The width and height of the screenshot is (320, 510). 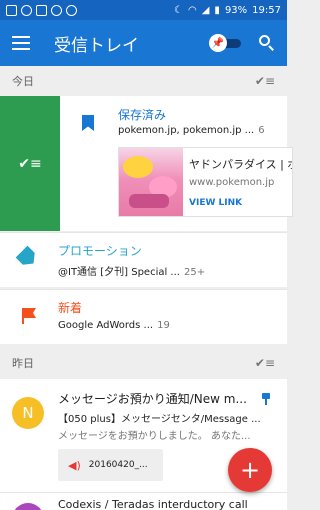 I want to click on mail-subject: Codexis / Teradas interductory call, so click(x=153, y=504).